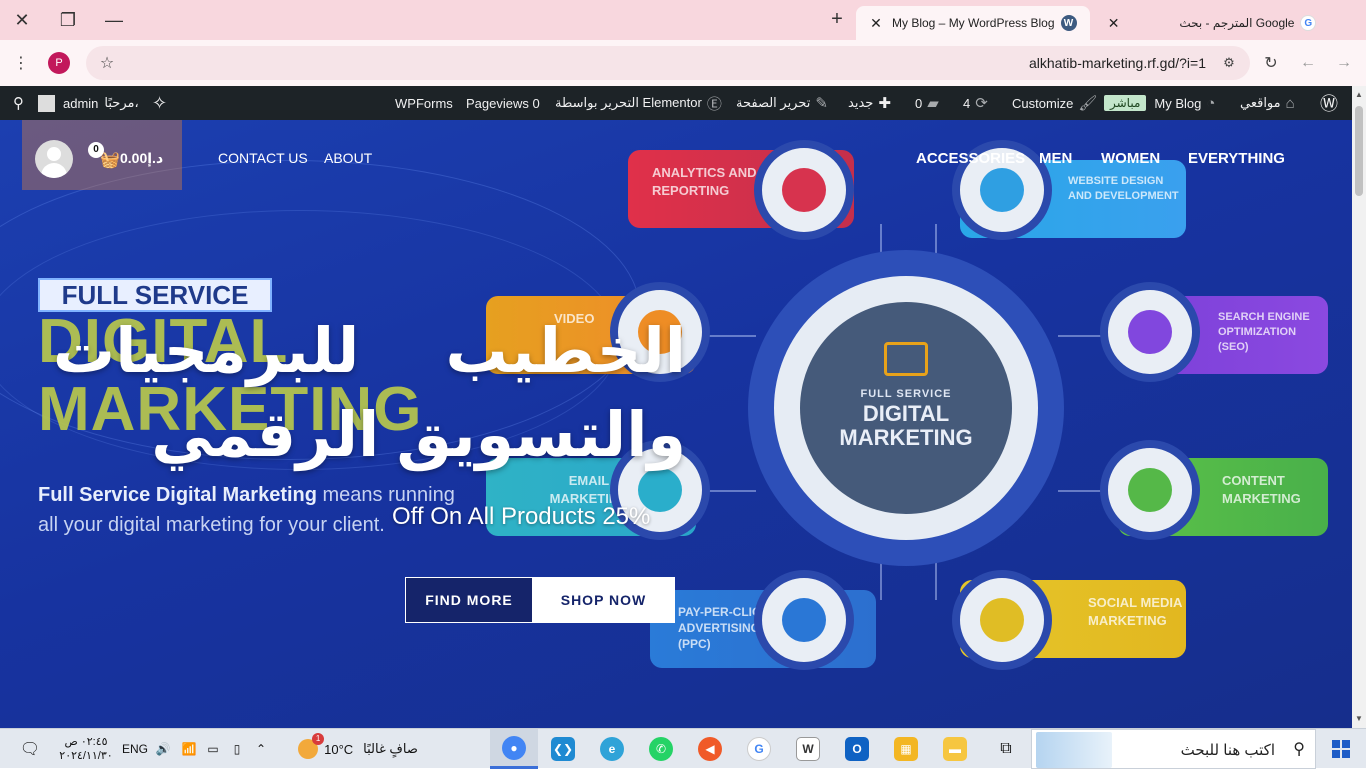 The height and width of the screenshot is (769, 1366). I want to click on windows-logo-icon, so click(1341, 749).